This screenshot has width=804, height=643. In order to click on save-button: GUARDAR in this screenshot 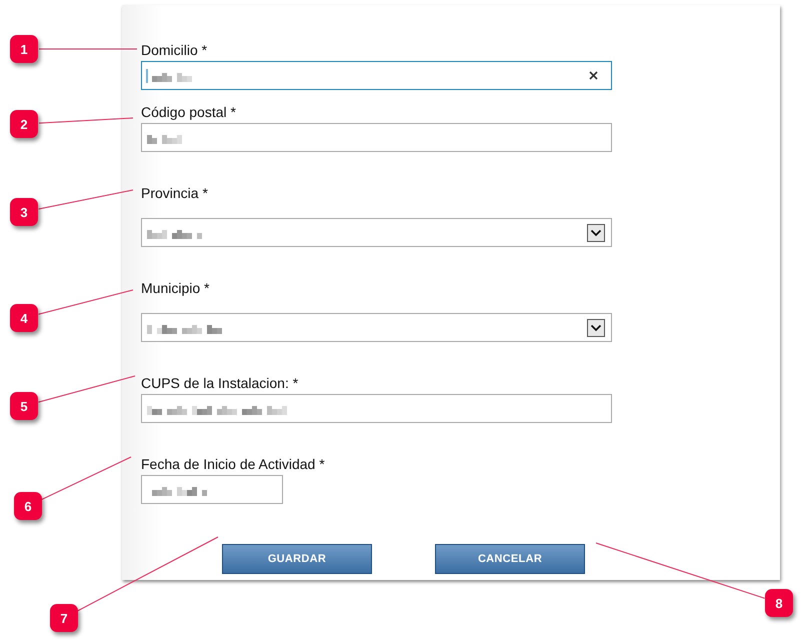, I will do `click(297, 559)`.